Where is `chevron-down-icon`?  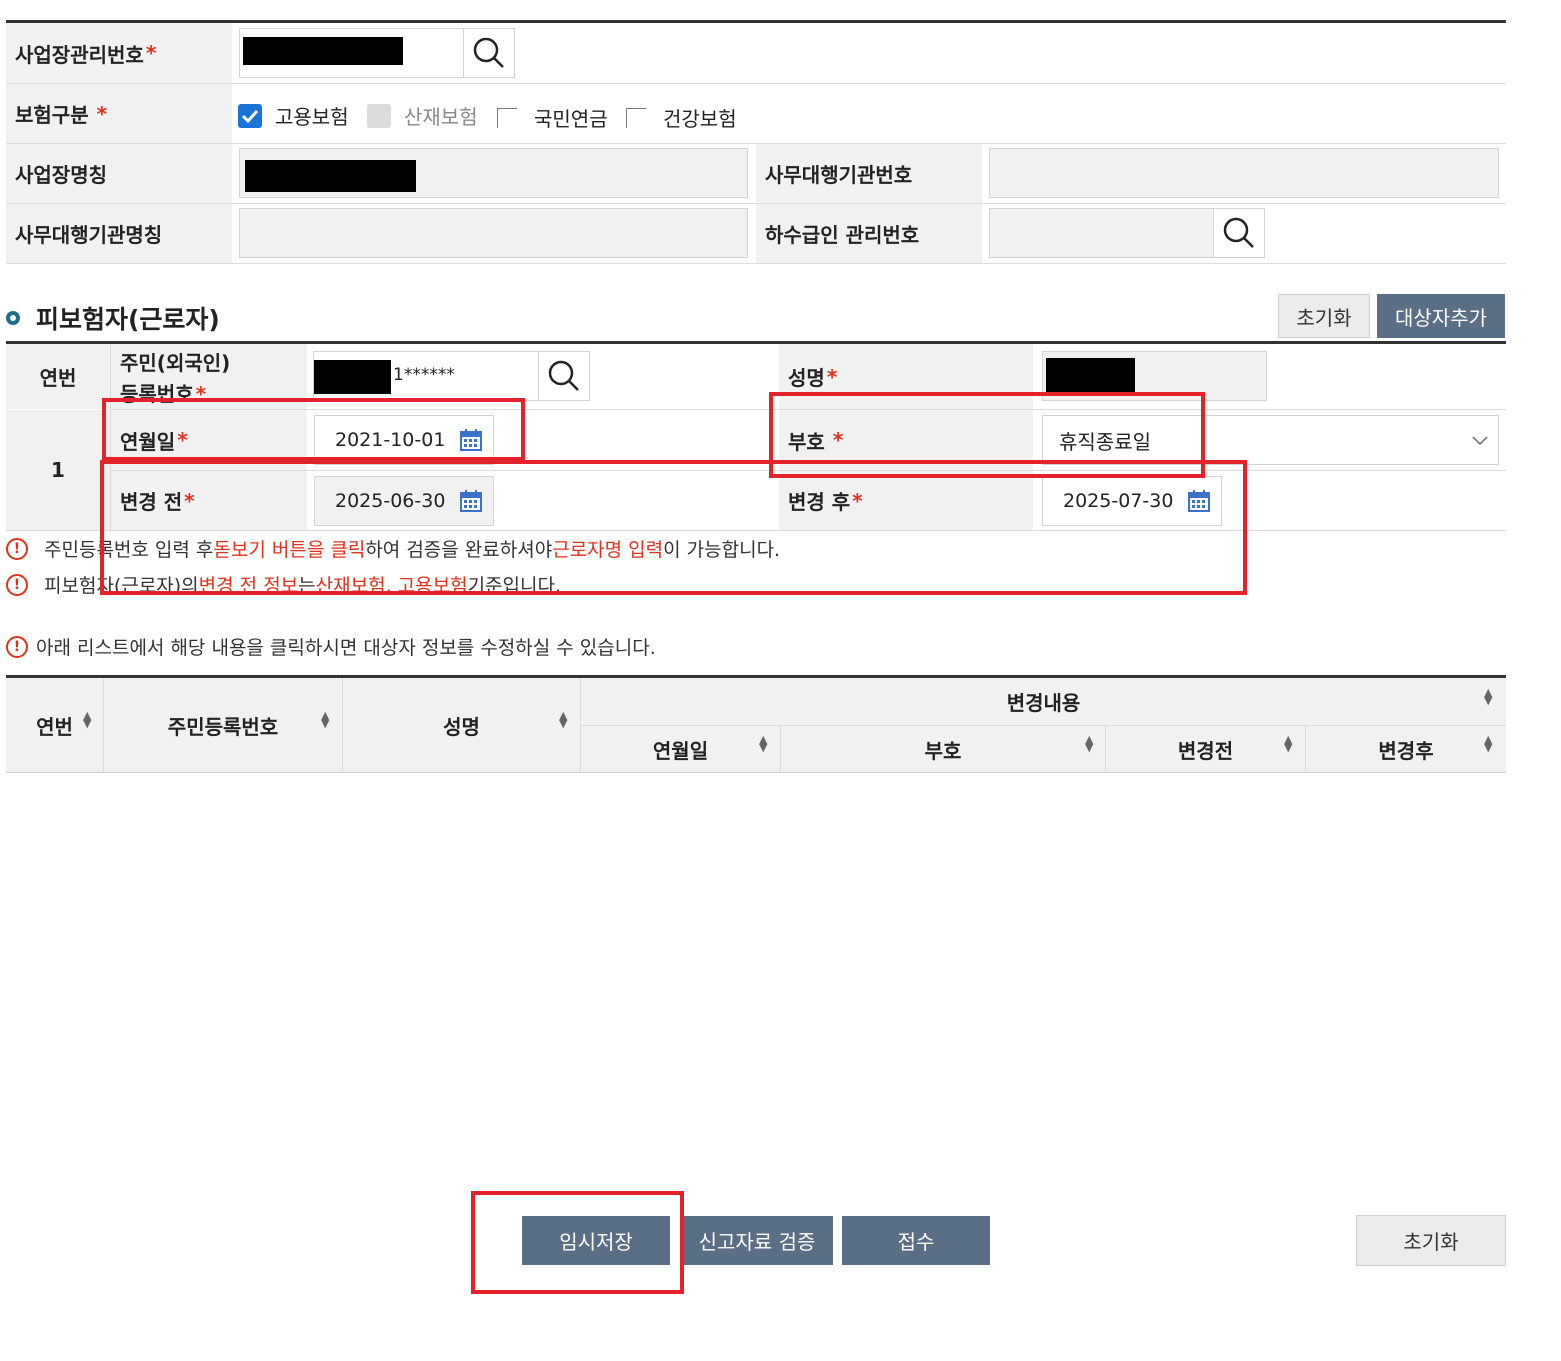
chevron-down-icon is located at coordinates (1480, 441).